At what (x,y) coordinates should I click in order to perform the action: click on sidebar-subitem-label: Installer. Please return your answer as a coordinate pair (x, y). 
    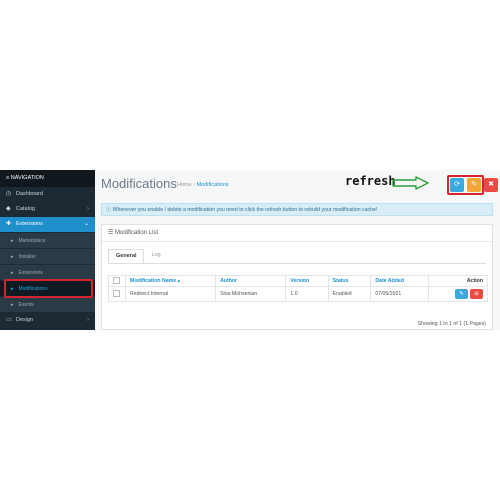
    Looking at the image, I should click on (27, 257).